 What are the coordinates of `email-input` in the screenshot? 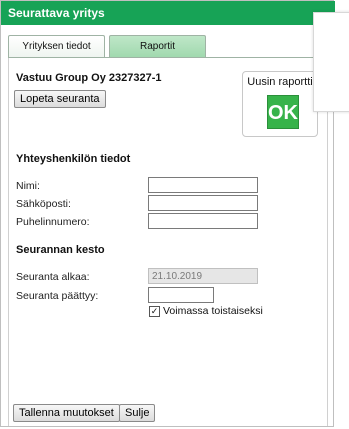 It's located at (203, 203).